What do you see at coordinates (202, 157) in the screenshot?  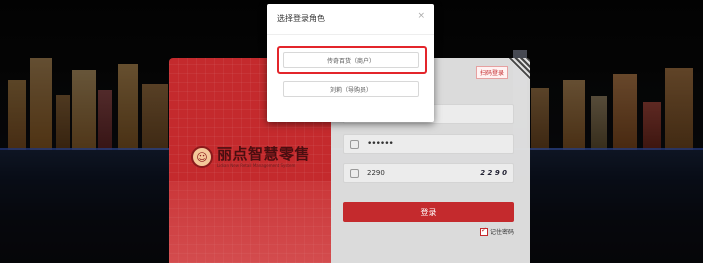 I see `brand-logo-icon: ☺` at bounding box center [202, 157].